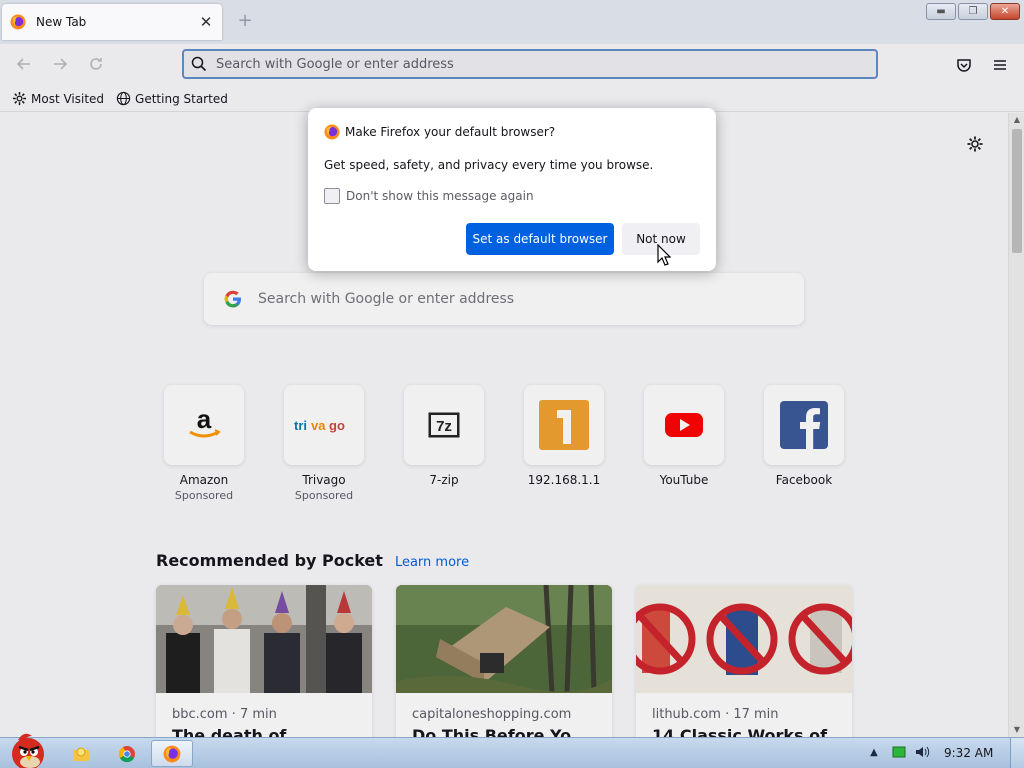 This screenshot has width=1024, height=768. Describe the element at coordinates (968, 753) in the screenshot. I see `taskbar-clock: 9:32 AM` at that location.